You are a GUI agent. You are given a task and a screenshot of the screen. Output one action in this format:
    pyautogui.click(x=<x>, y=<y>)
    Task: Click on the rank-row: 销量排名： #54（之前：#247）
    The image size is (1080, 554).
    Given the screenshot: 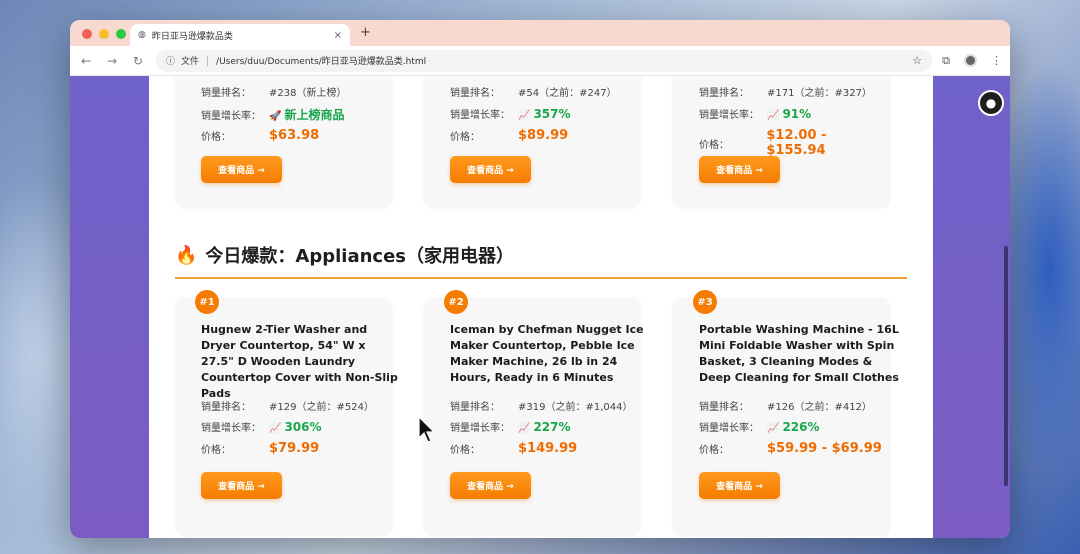 What is the action you would take?
    pyautogui.click(x=533, y=91)
    